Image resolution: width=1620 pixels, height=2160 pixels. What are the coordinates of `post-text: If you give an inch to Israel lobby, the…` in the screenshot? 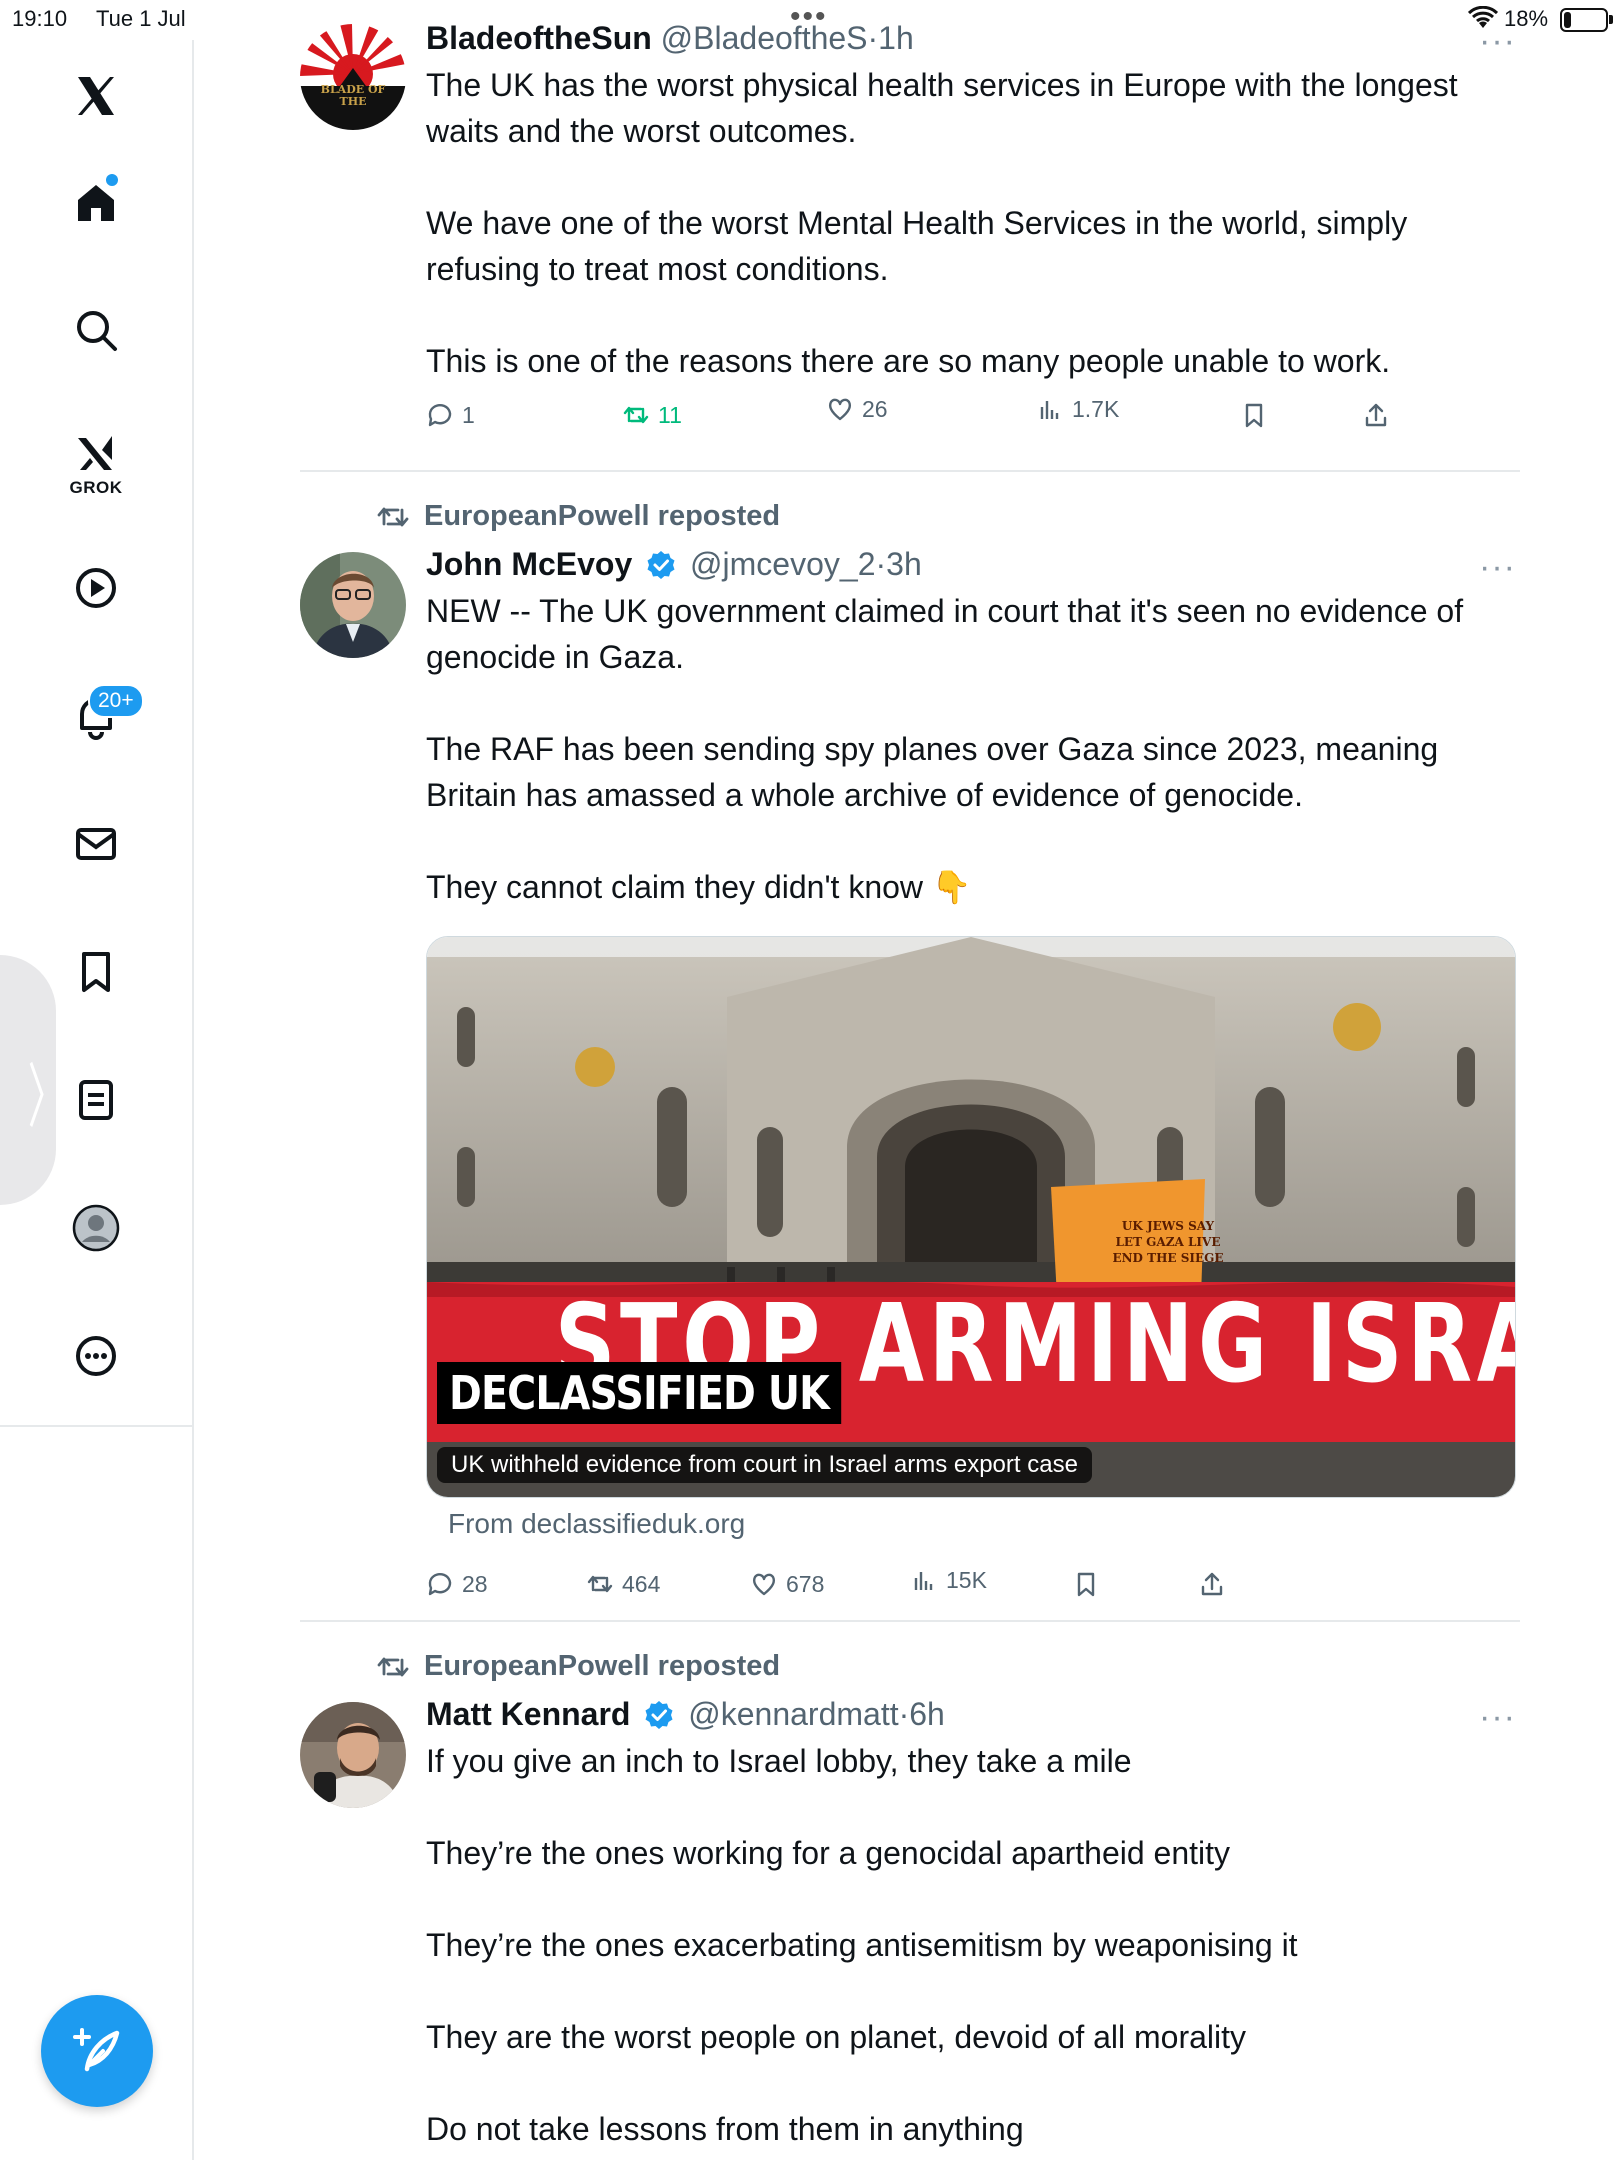 It's located at (971, 1945).